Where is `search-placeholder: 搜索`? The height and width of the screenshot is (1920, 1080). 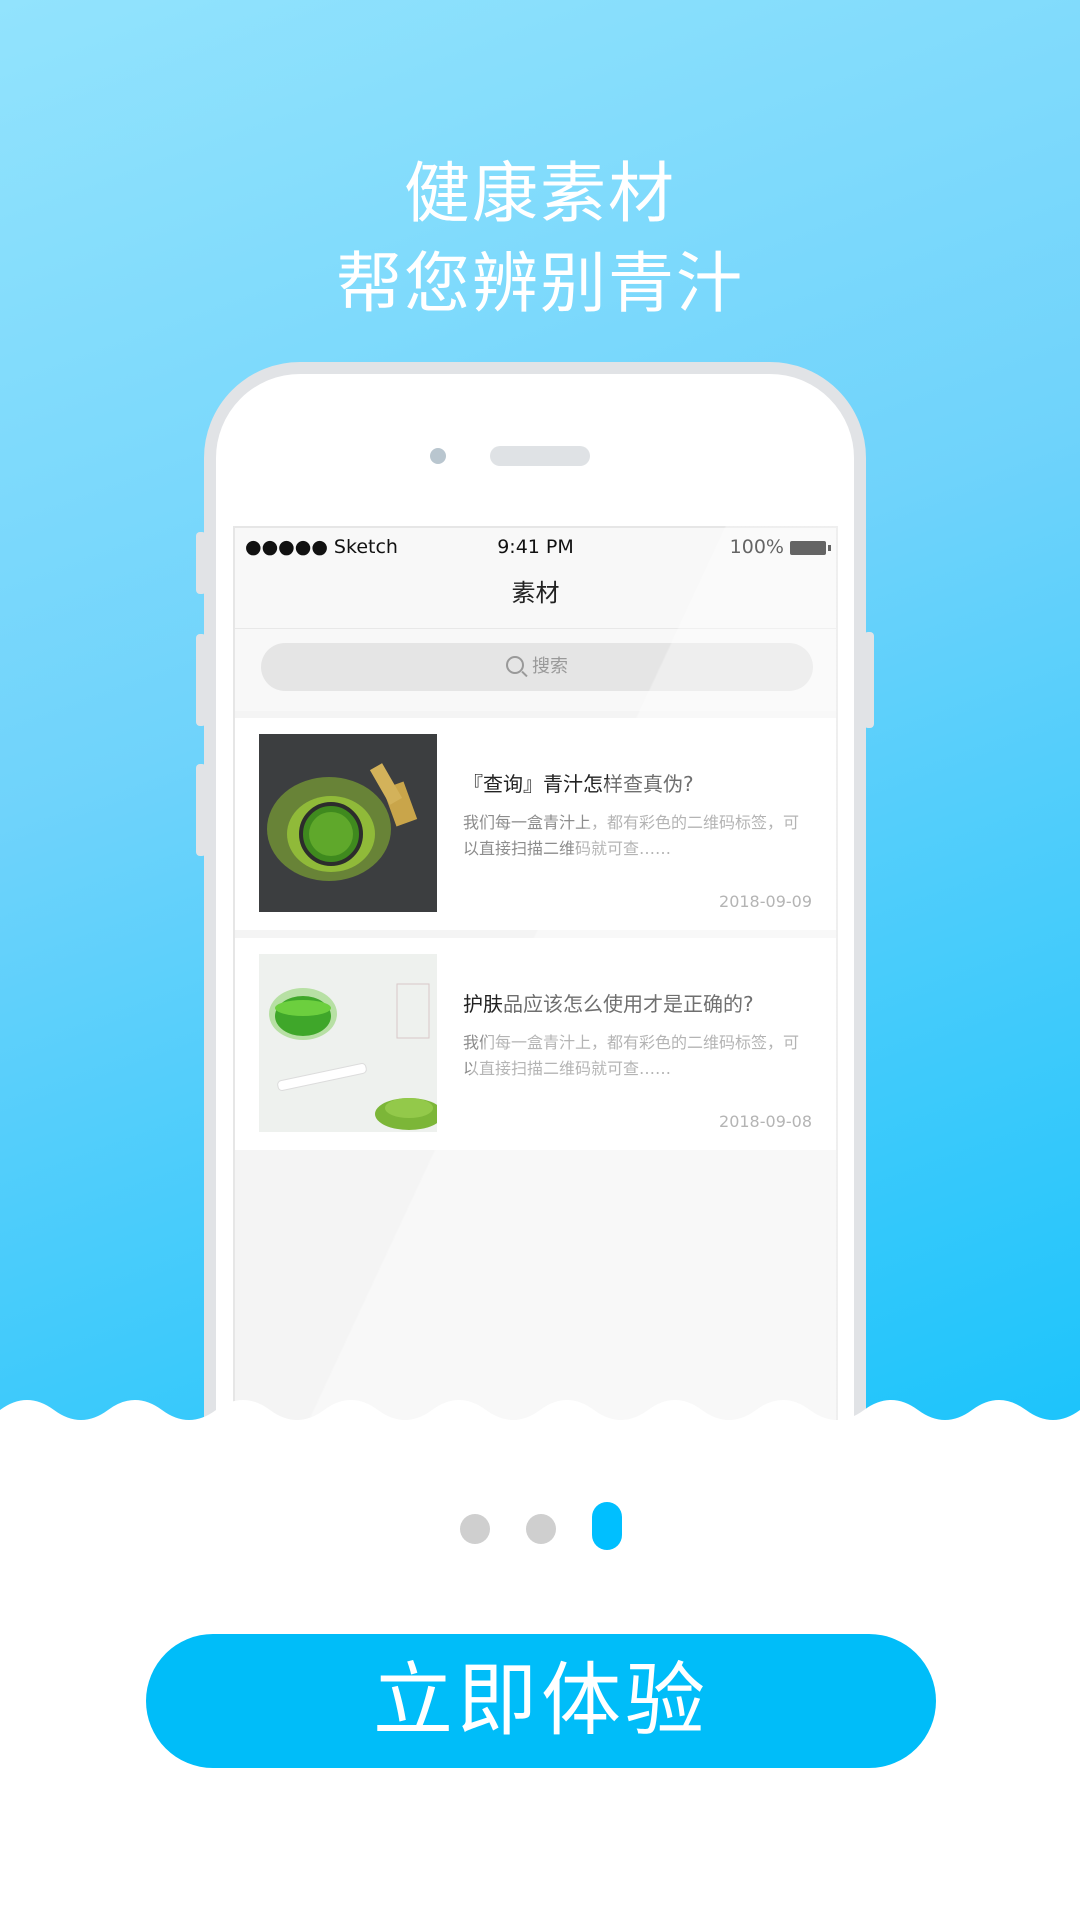
search-placeholder: 搜索 is located at coordinates (550, 666).